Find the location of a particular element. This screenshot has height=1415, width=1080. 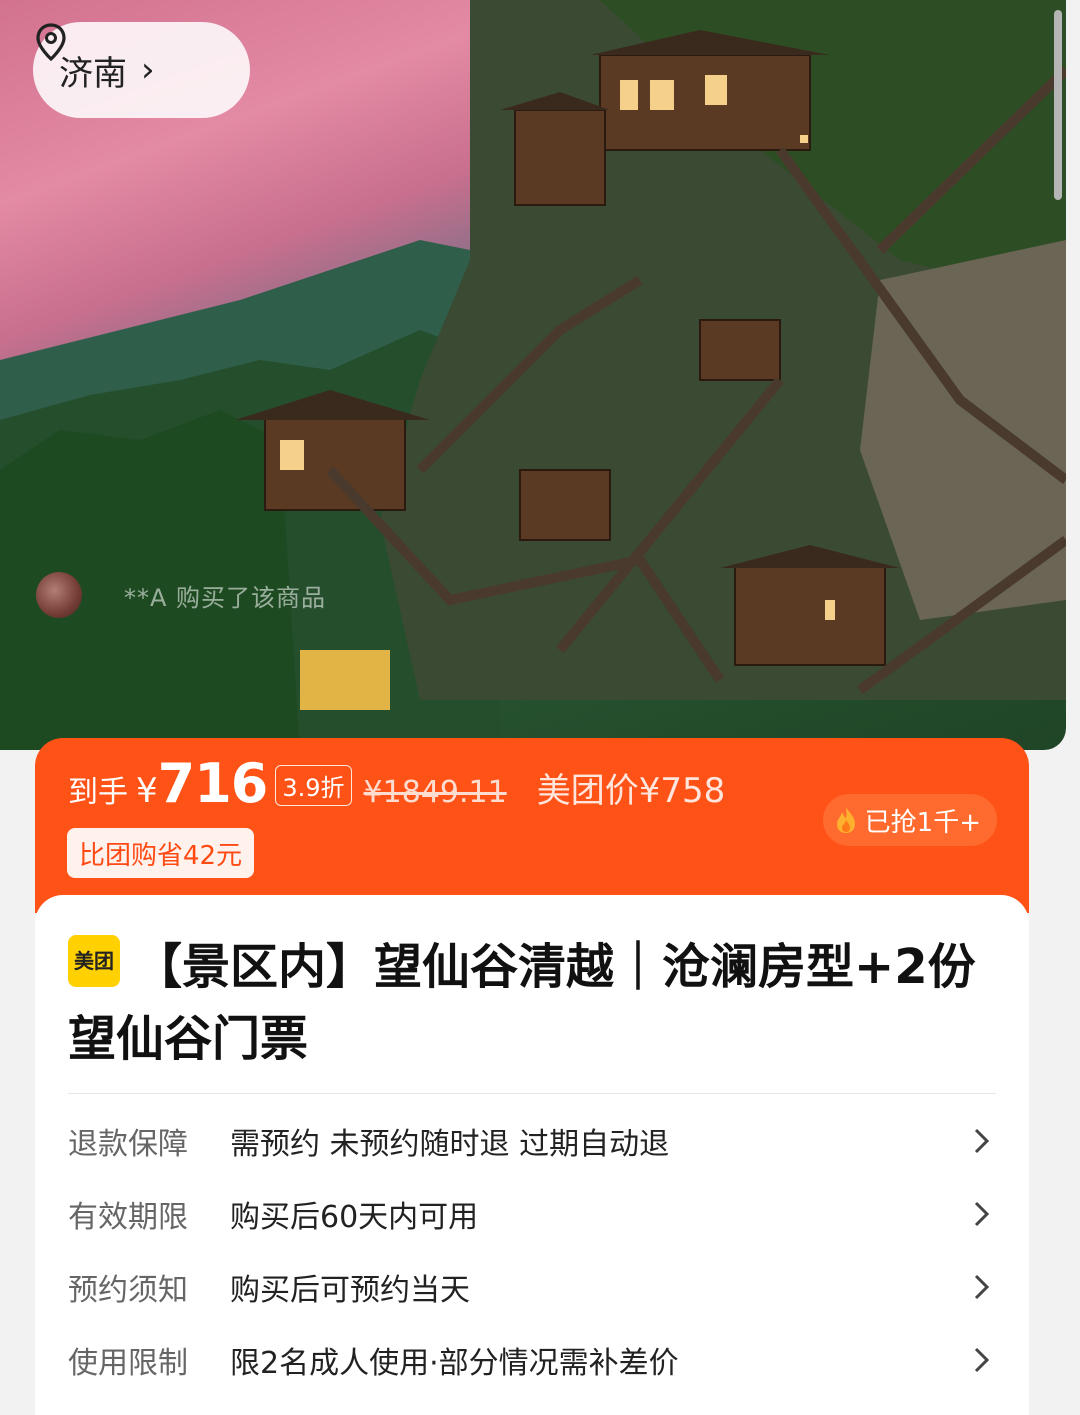

fire-icon is located at coordinates (845, 820).